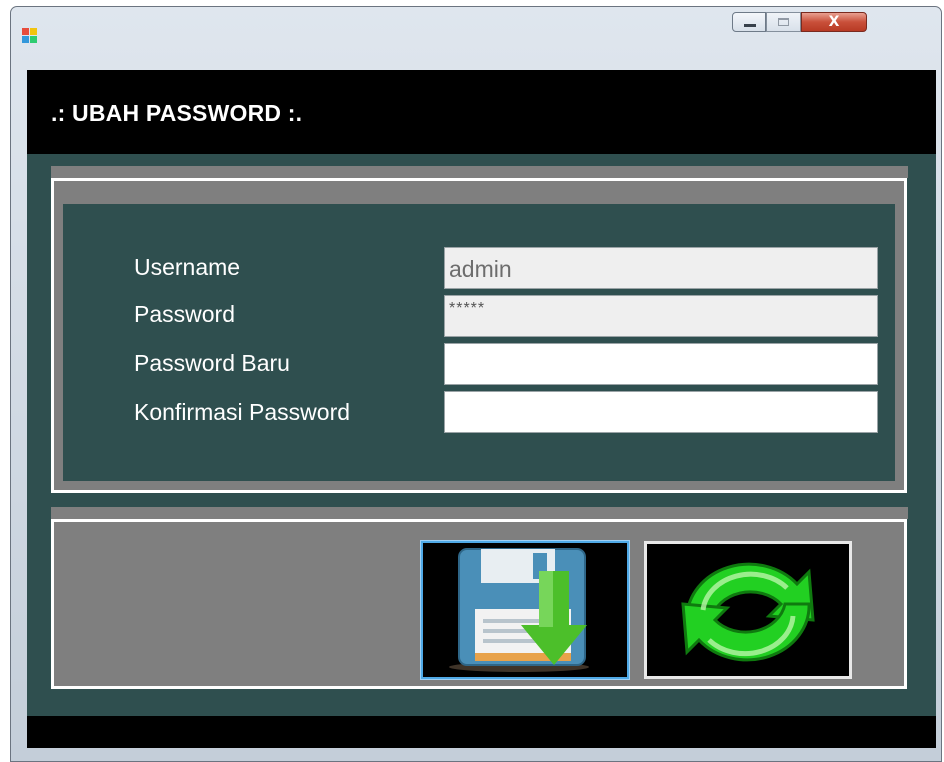 This screenshot has width=944, height=762. What do you see at coordinates (479, 192) in the screenshot?
I see `group-border-top` at bounding box center [479, 192].